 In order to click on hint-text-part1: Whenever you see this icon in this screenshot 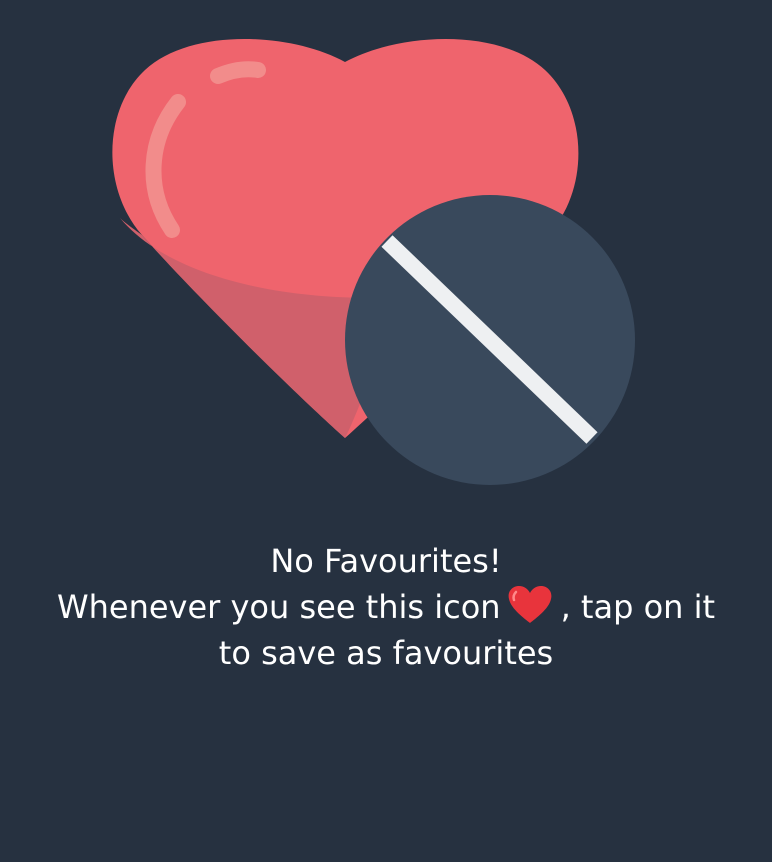, I will do `click(278, 607)`.